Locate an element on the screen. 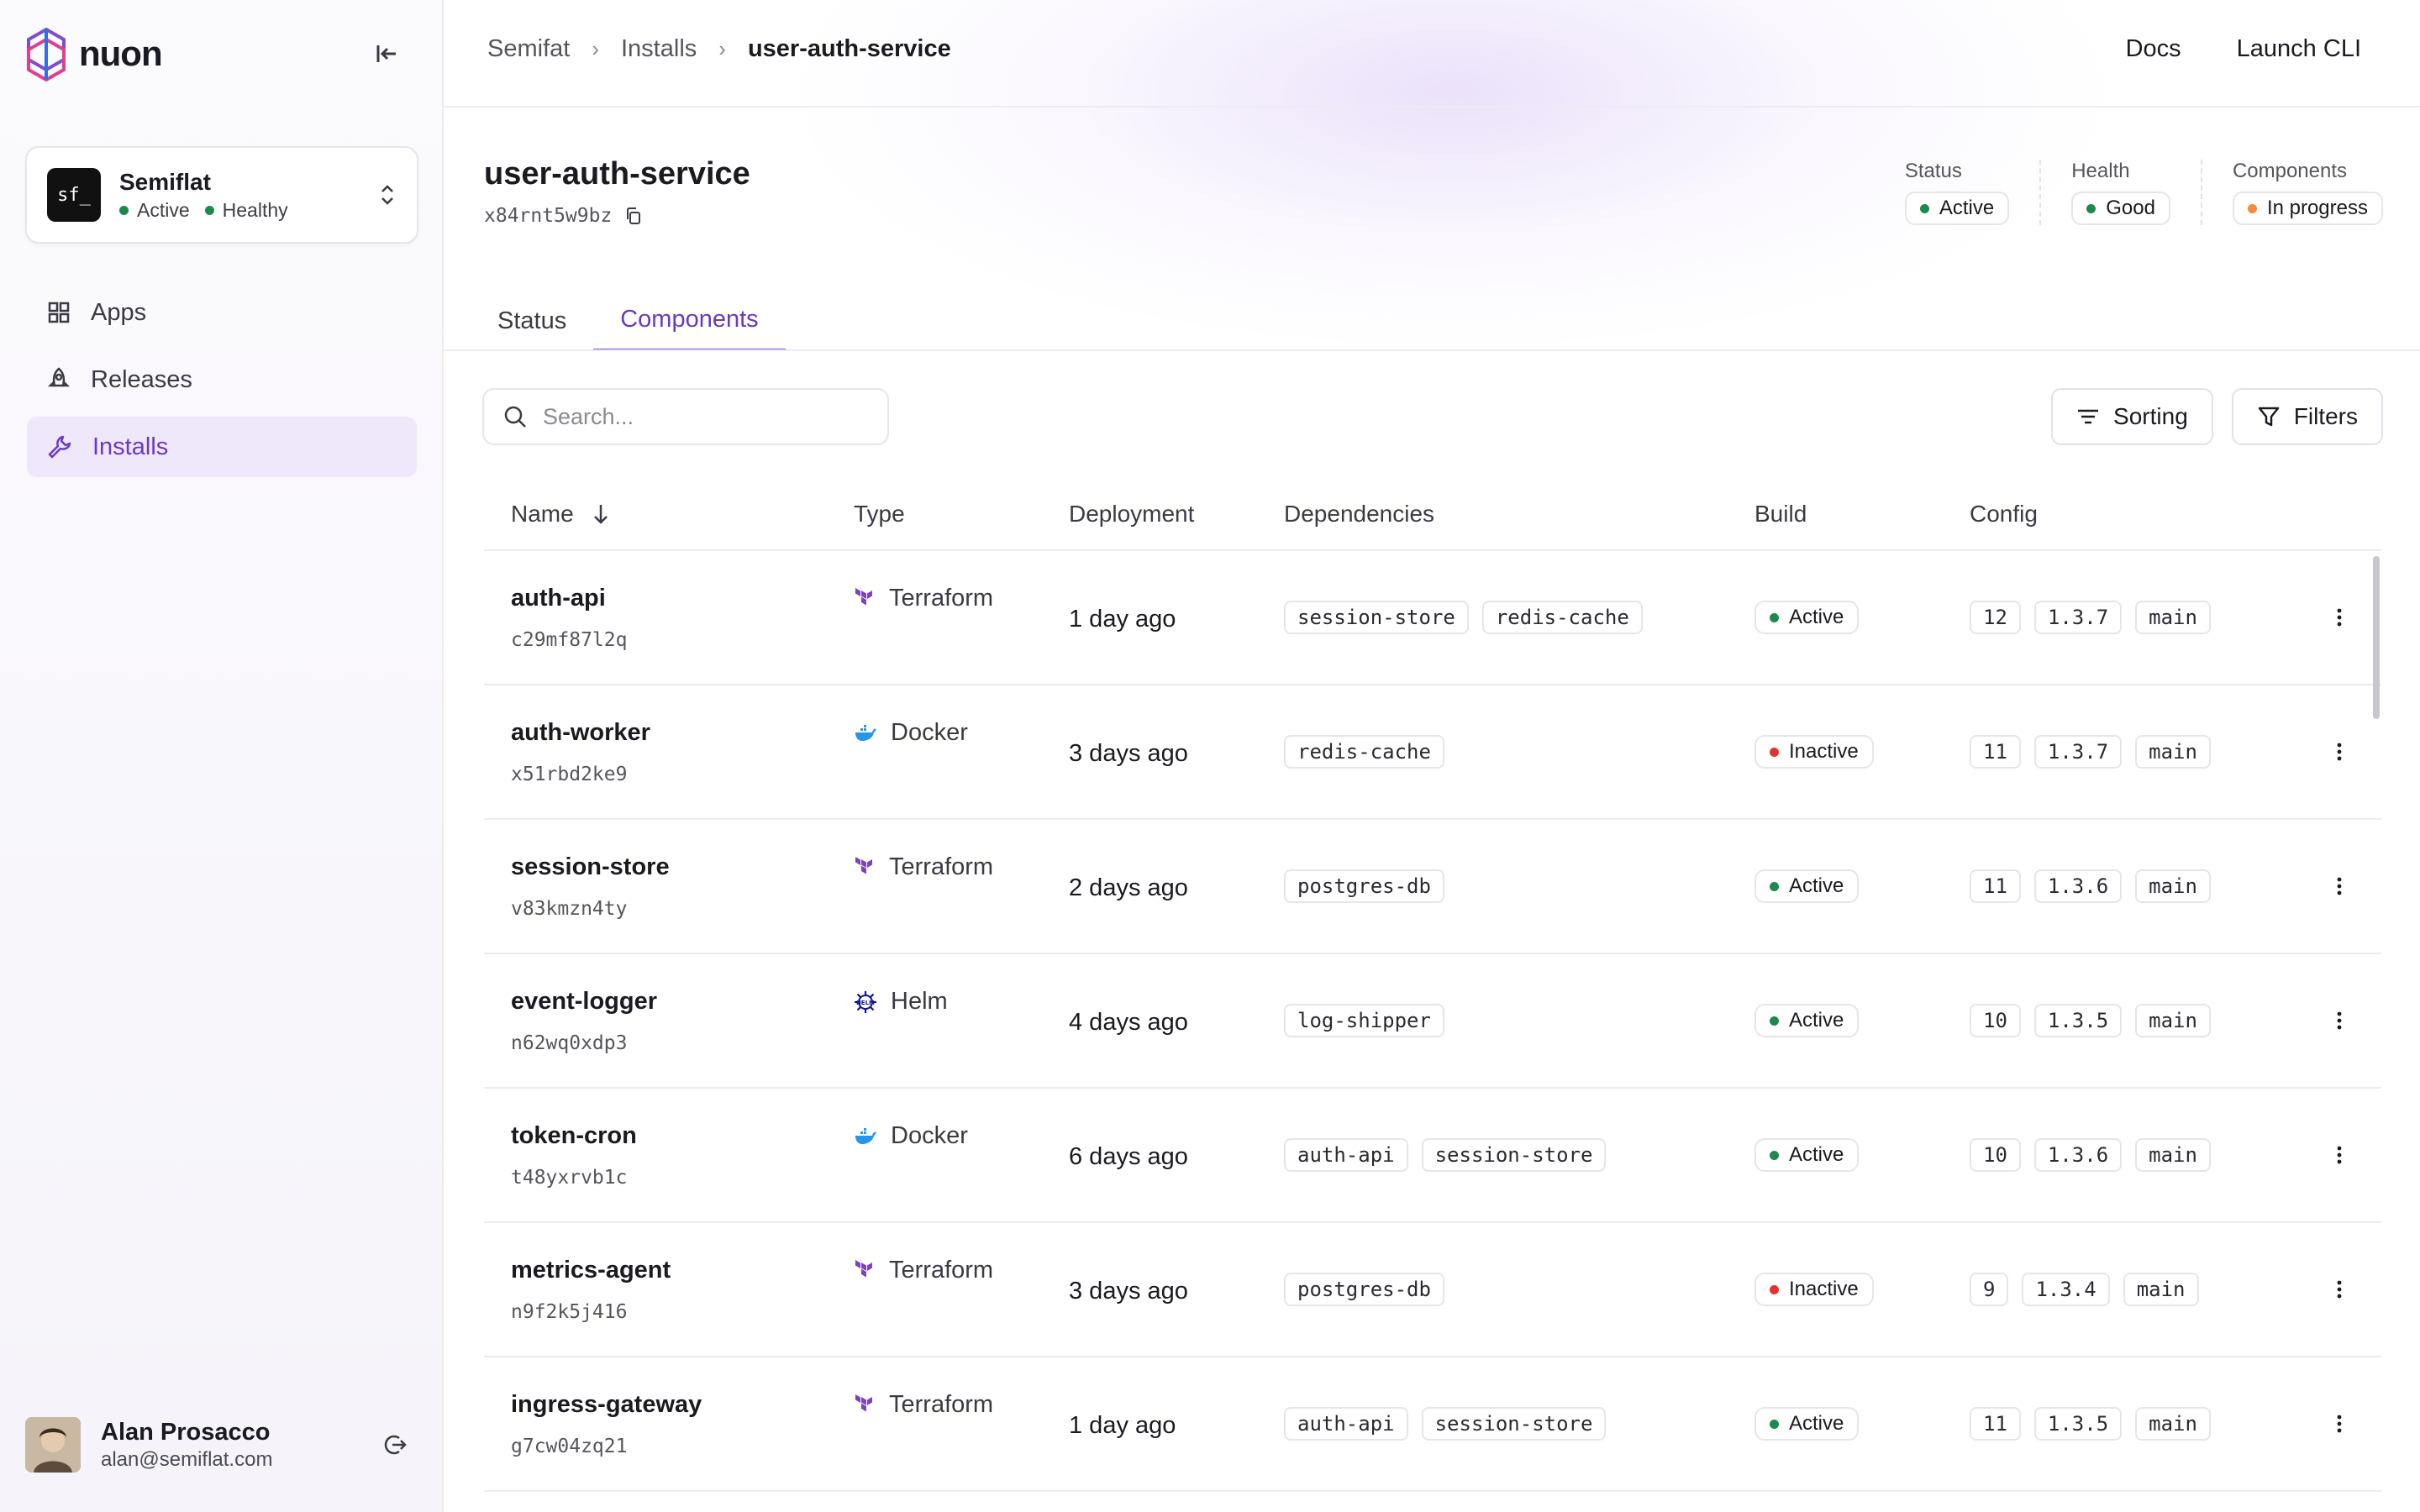 The height and width of the screenshot is (1512, 2420). deployment-time: 3 days ago is located at coordinates (1128, 753).